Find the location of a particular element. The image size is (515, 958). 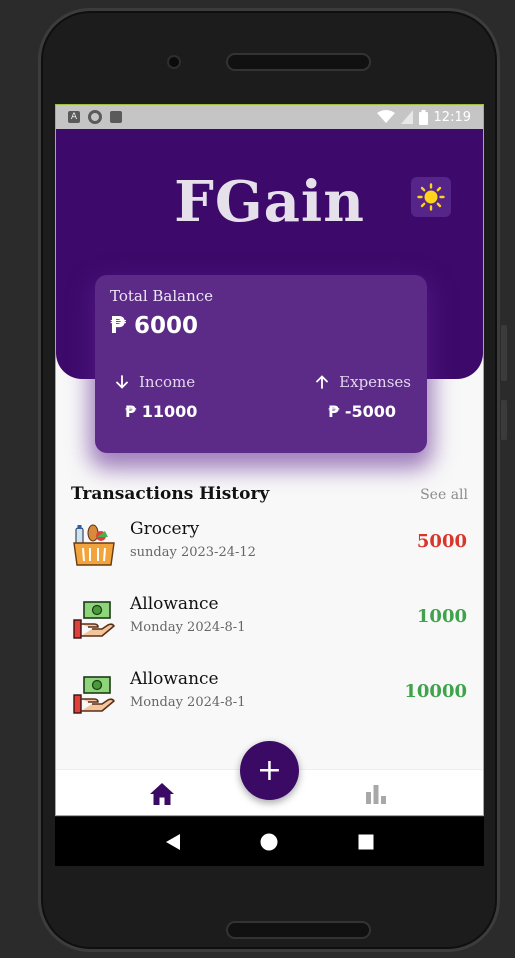

transaction-amount: 5000 is located at coordinates (441, 541).